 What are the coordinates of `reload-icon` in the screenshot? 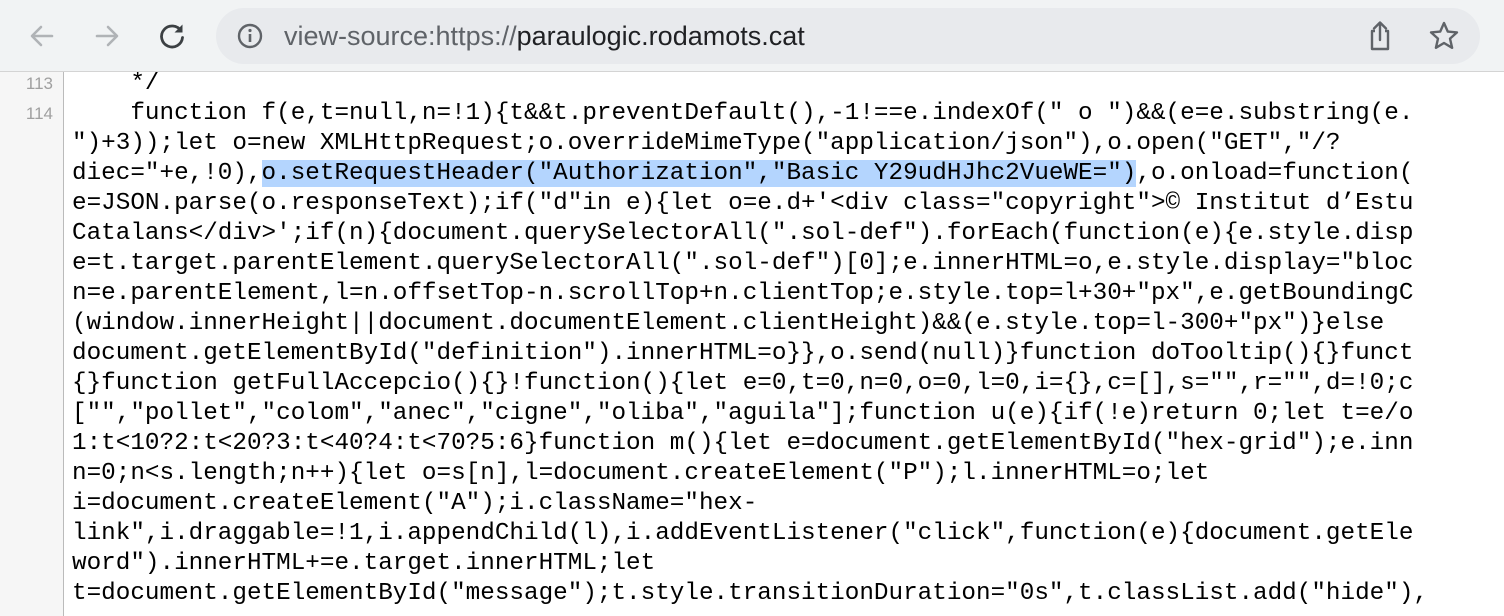 It's located at (172, 36).